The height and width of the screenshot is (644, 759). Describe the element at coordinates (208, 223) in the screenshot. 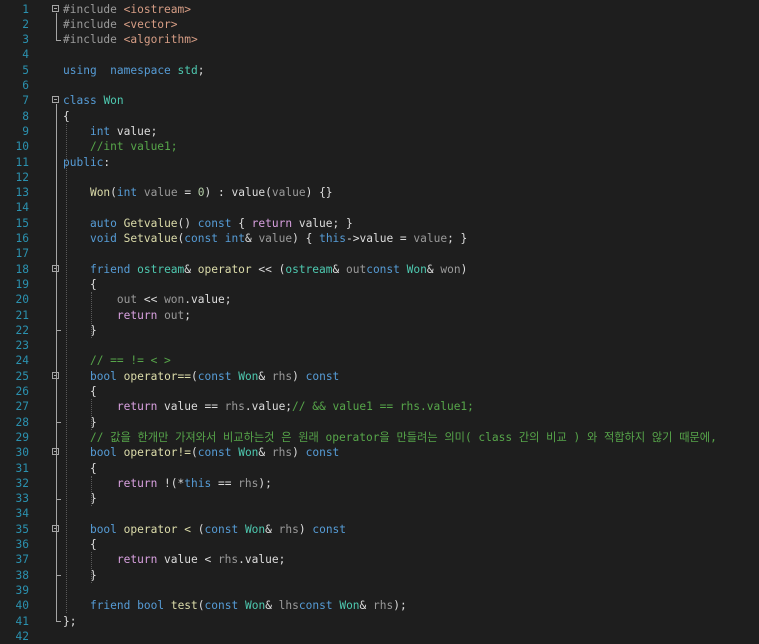

I see `code-text: auto Getvalue() const { return value; }` at that location.